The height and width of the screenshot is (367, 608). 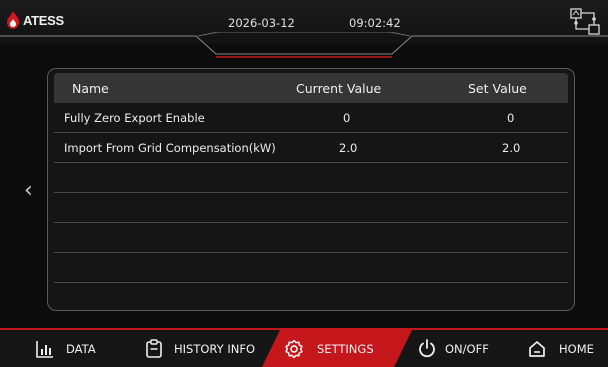 I want to click on system-diagram-icon, so click(x=585, y=22).